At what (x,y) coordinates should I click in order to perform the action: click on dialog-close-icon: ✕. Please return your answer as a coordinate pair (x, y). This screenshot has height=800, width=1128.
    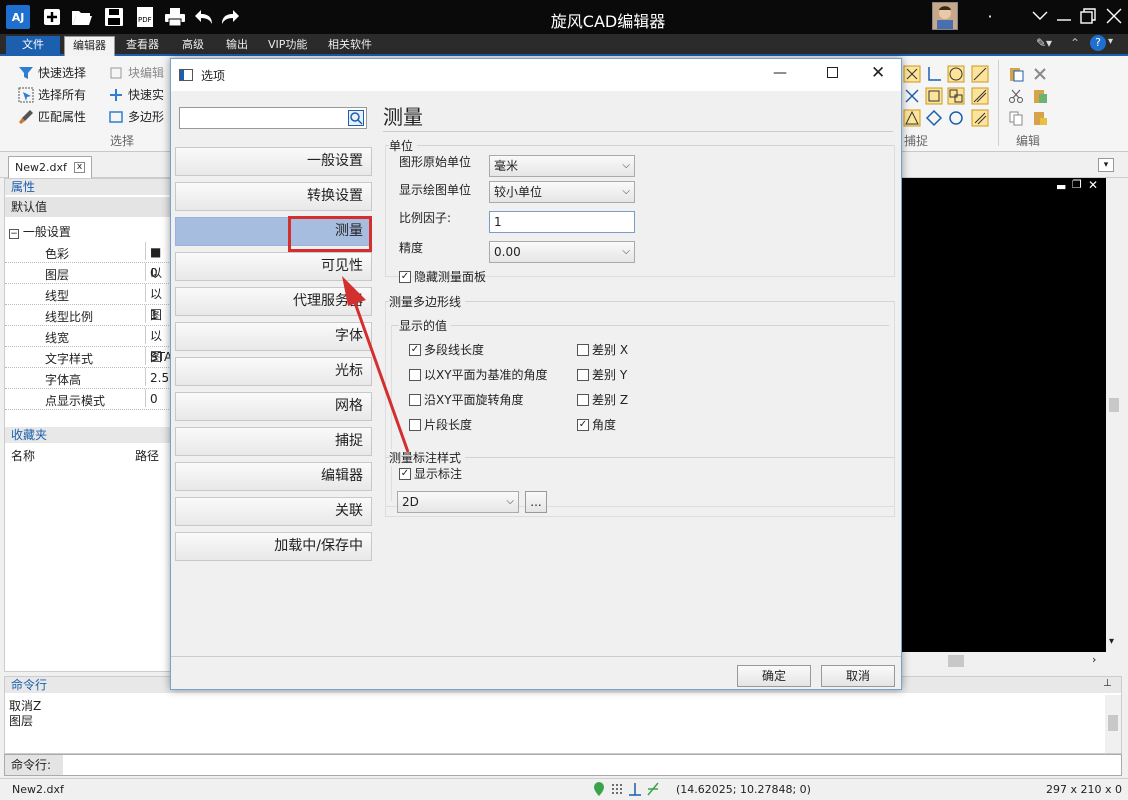
    Looking at the image, I should click on (878, 73).